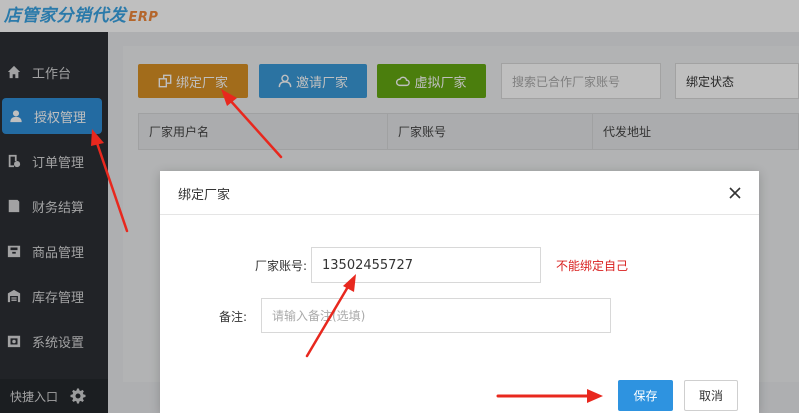  I want to click on dialog-title: 绑定厂家, so click(204, 195).